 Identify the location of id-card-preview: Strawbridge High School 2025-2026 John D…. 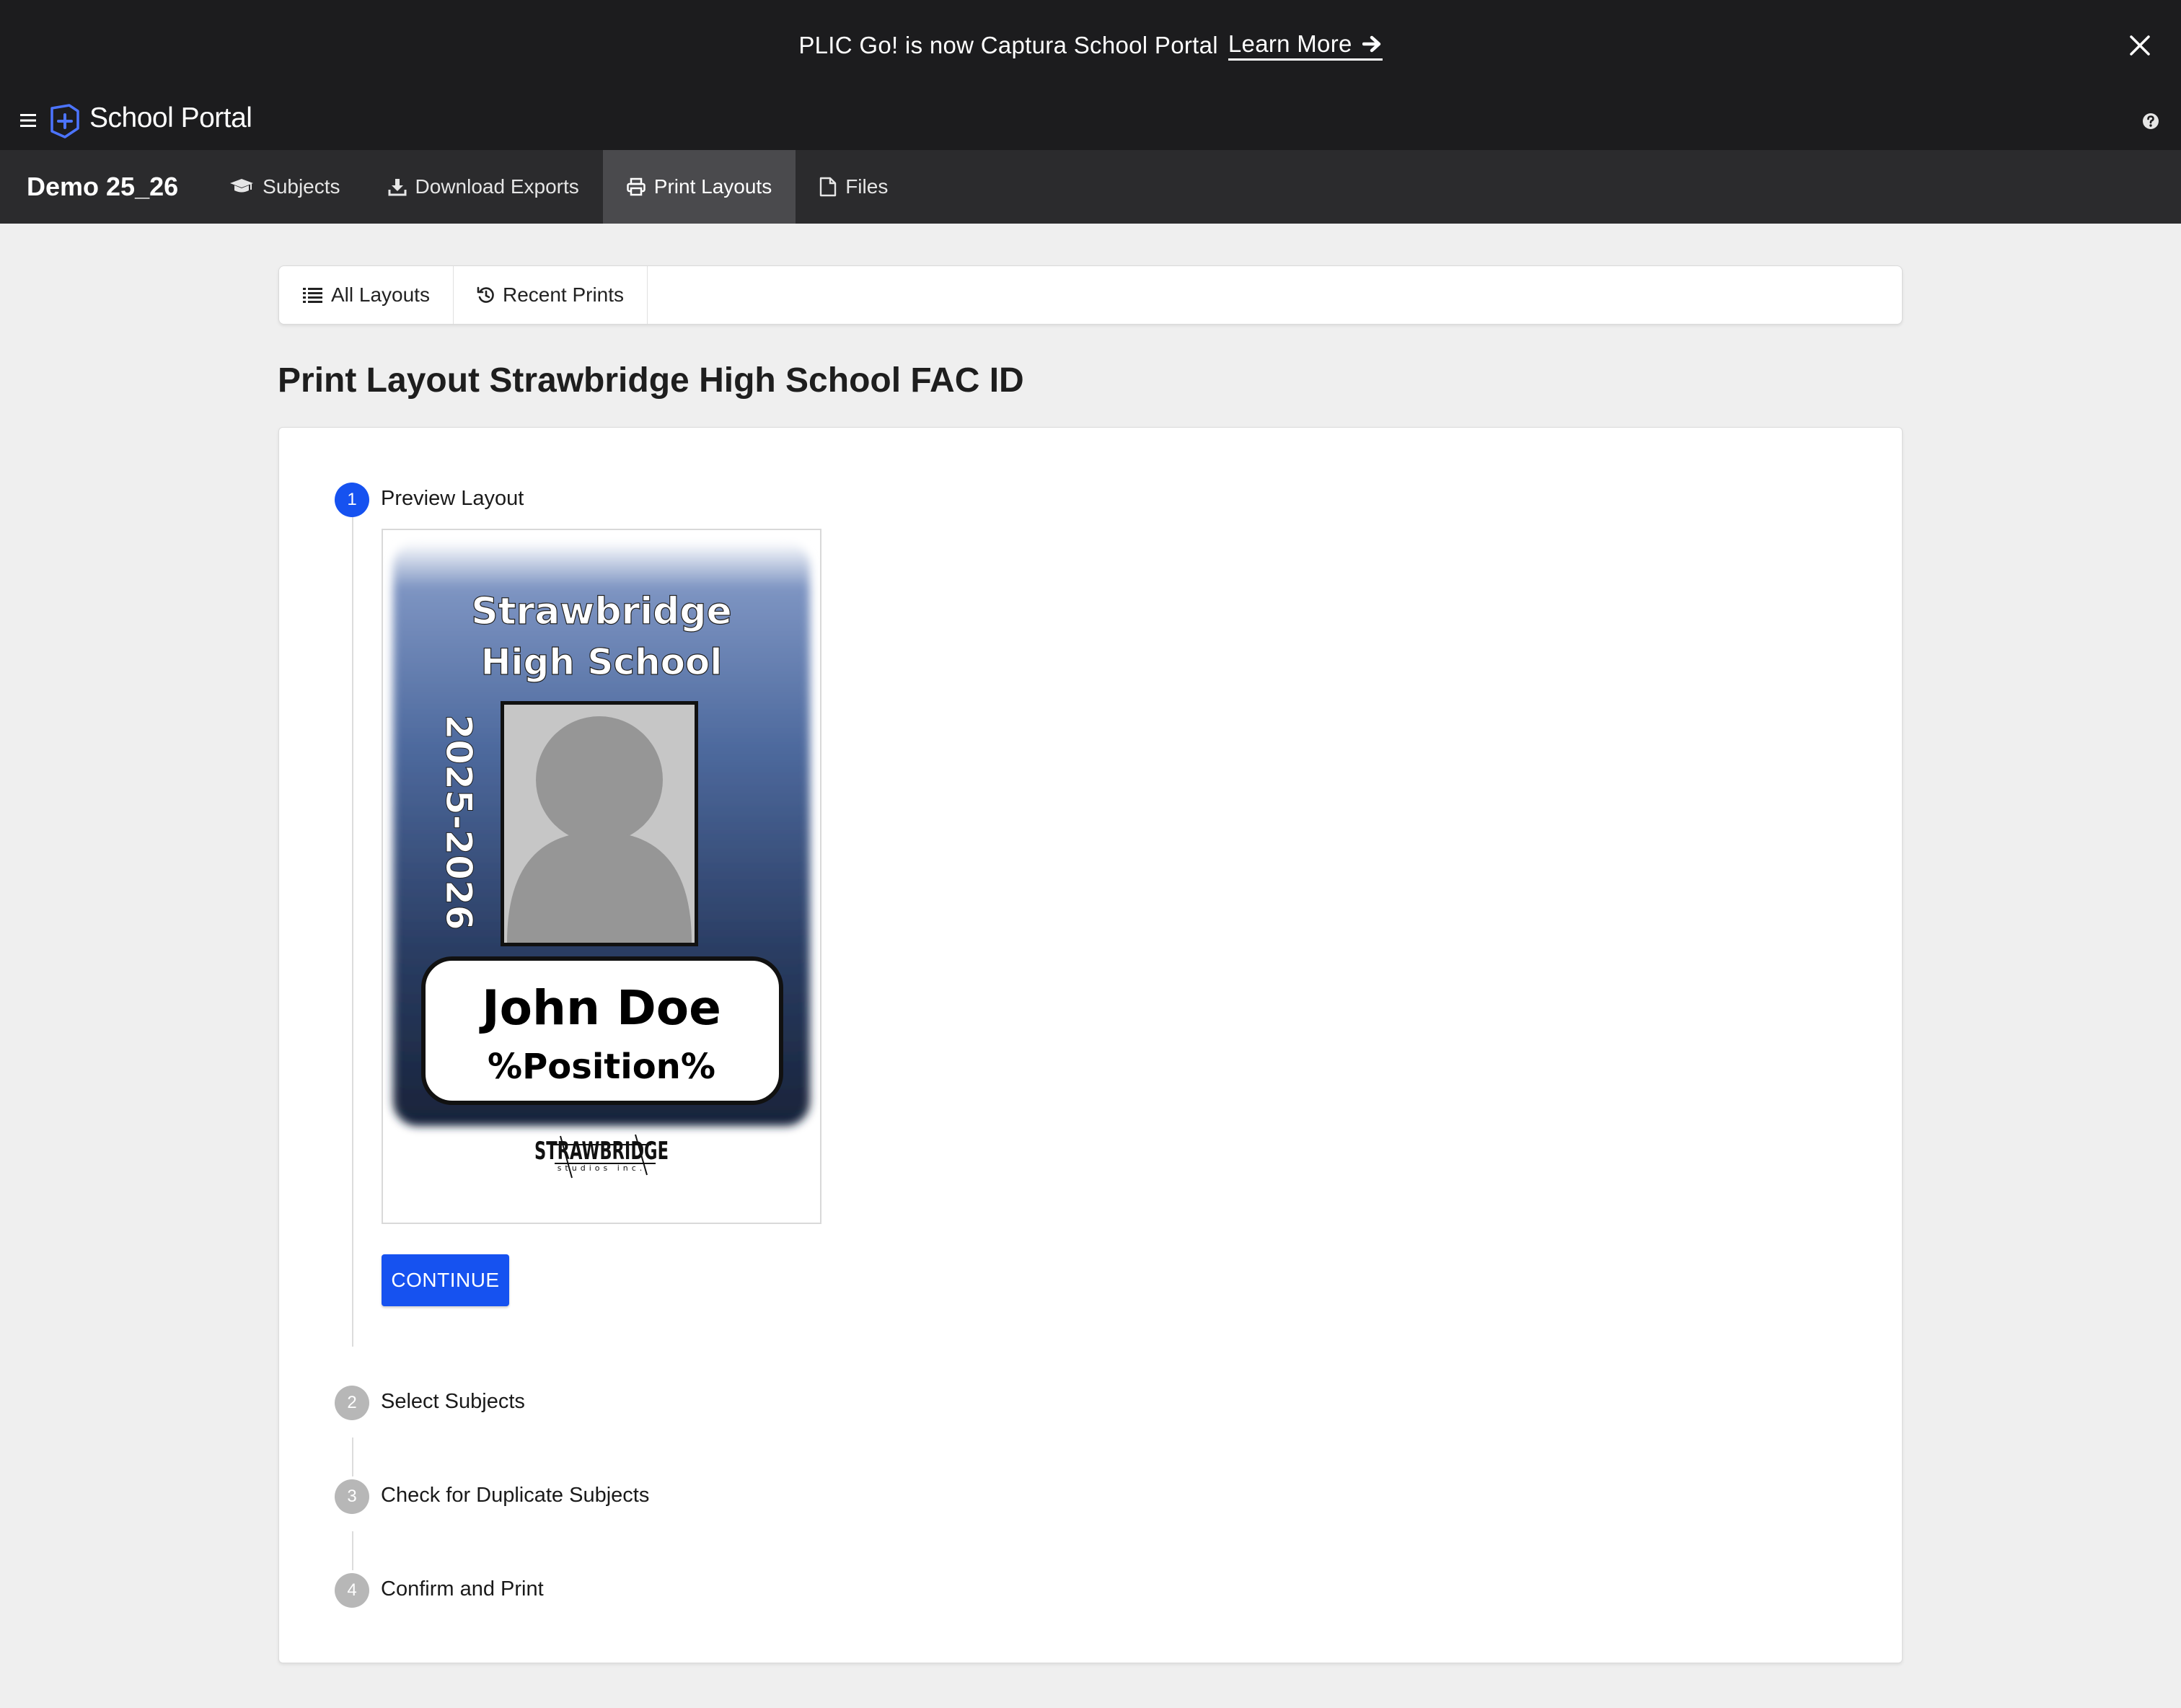
(601, 860).